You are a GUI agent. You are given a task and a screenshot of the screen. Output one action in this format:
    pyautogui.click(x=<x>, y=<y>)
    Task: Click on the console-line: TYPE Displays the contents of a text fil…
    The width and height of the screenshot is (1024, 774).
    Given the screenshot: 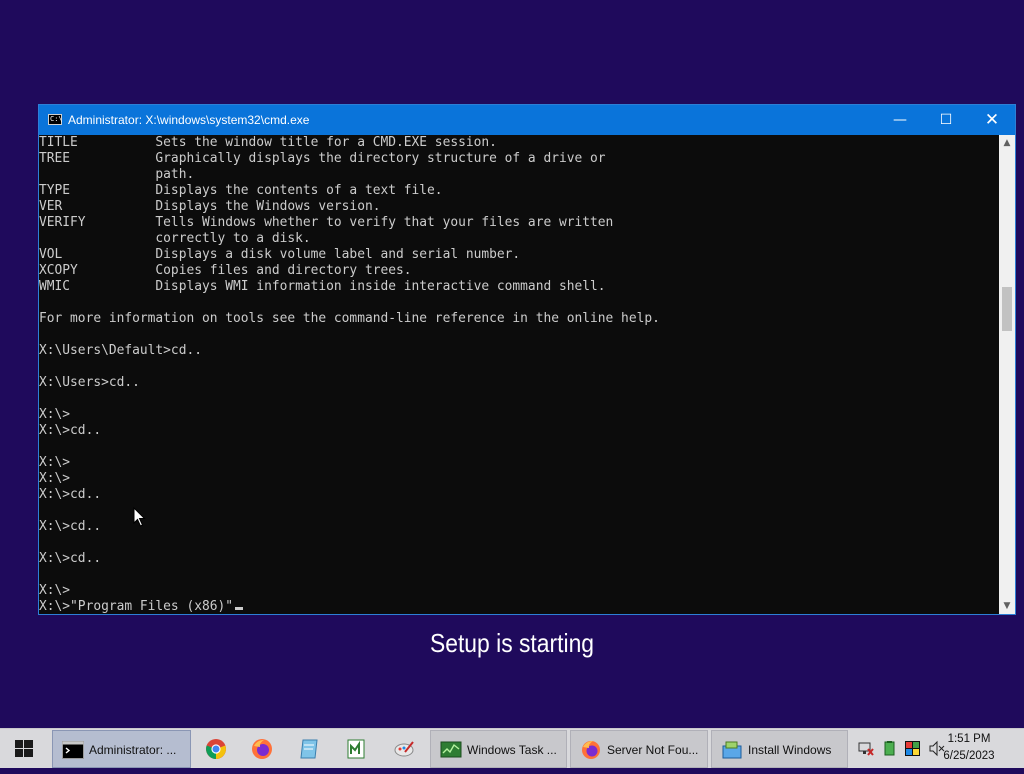 What is the action you would take?
    pyautogui.click(x=241, y=190)
    